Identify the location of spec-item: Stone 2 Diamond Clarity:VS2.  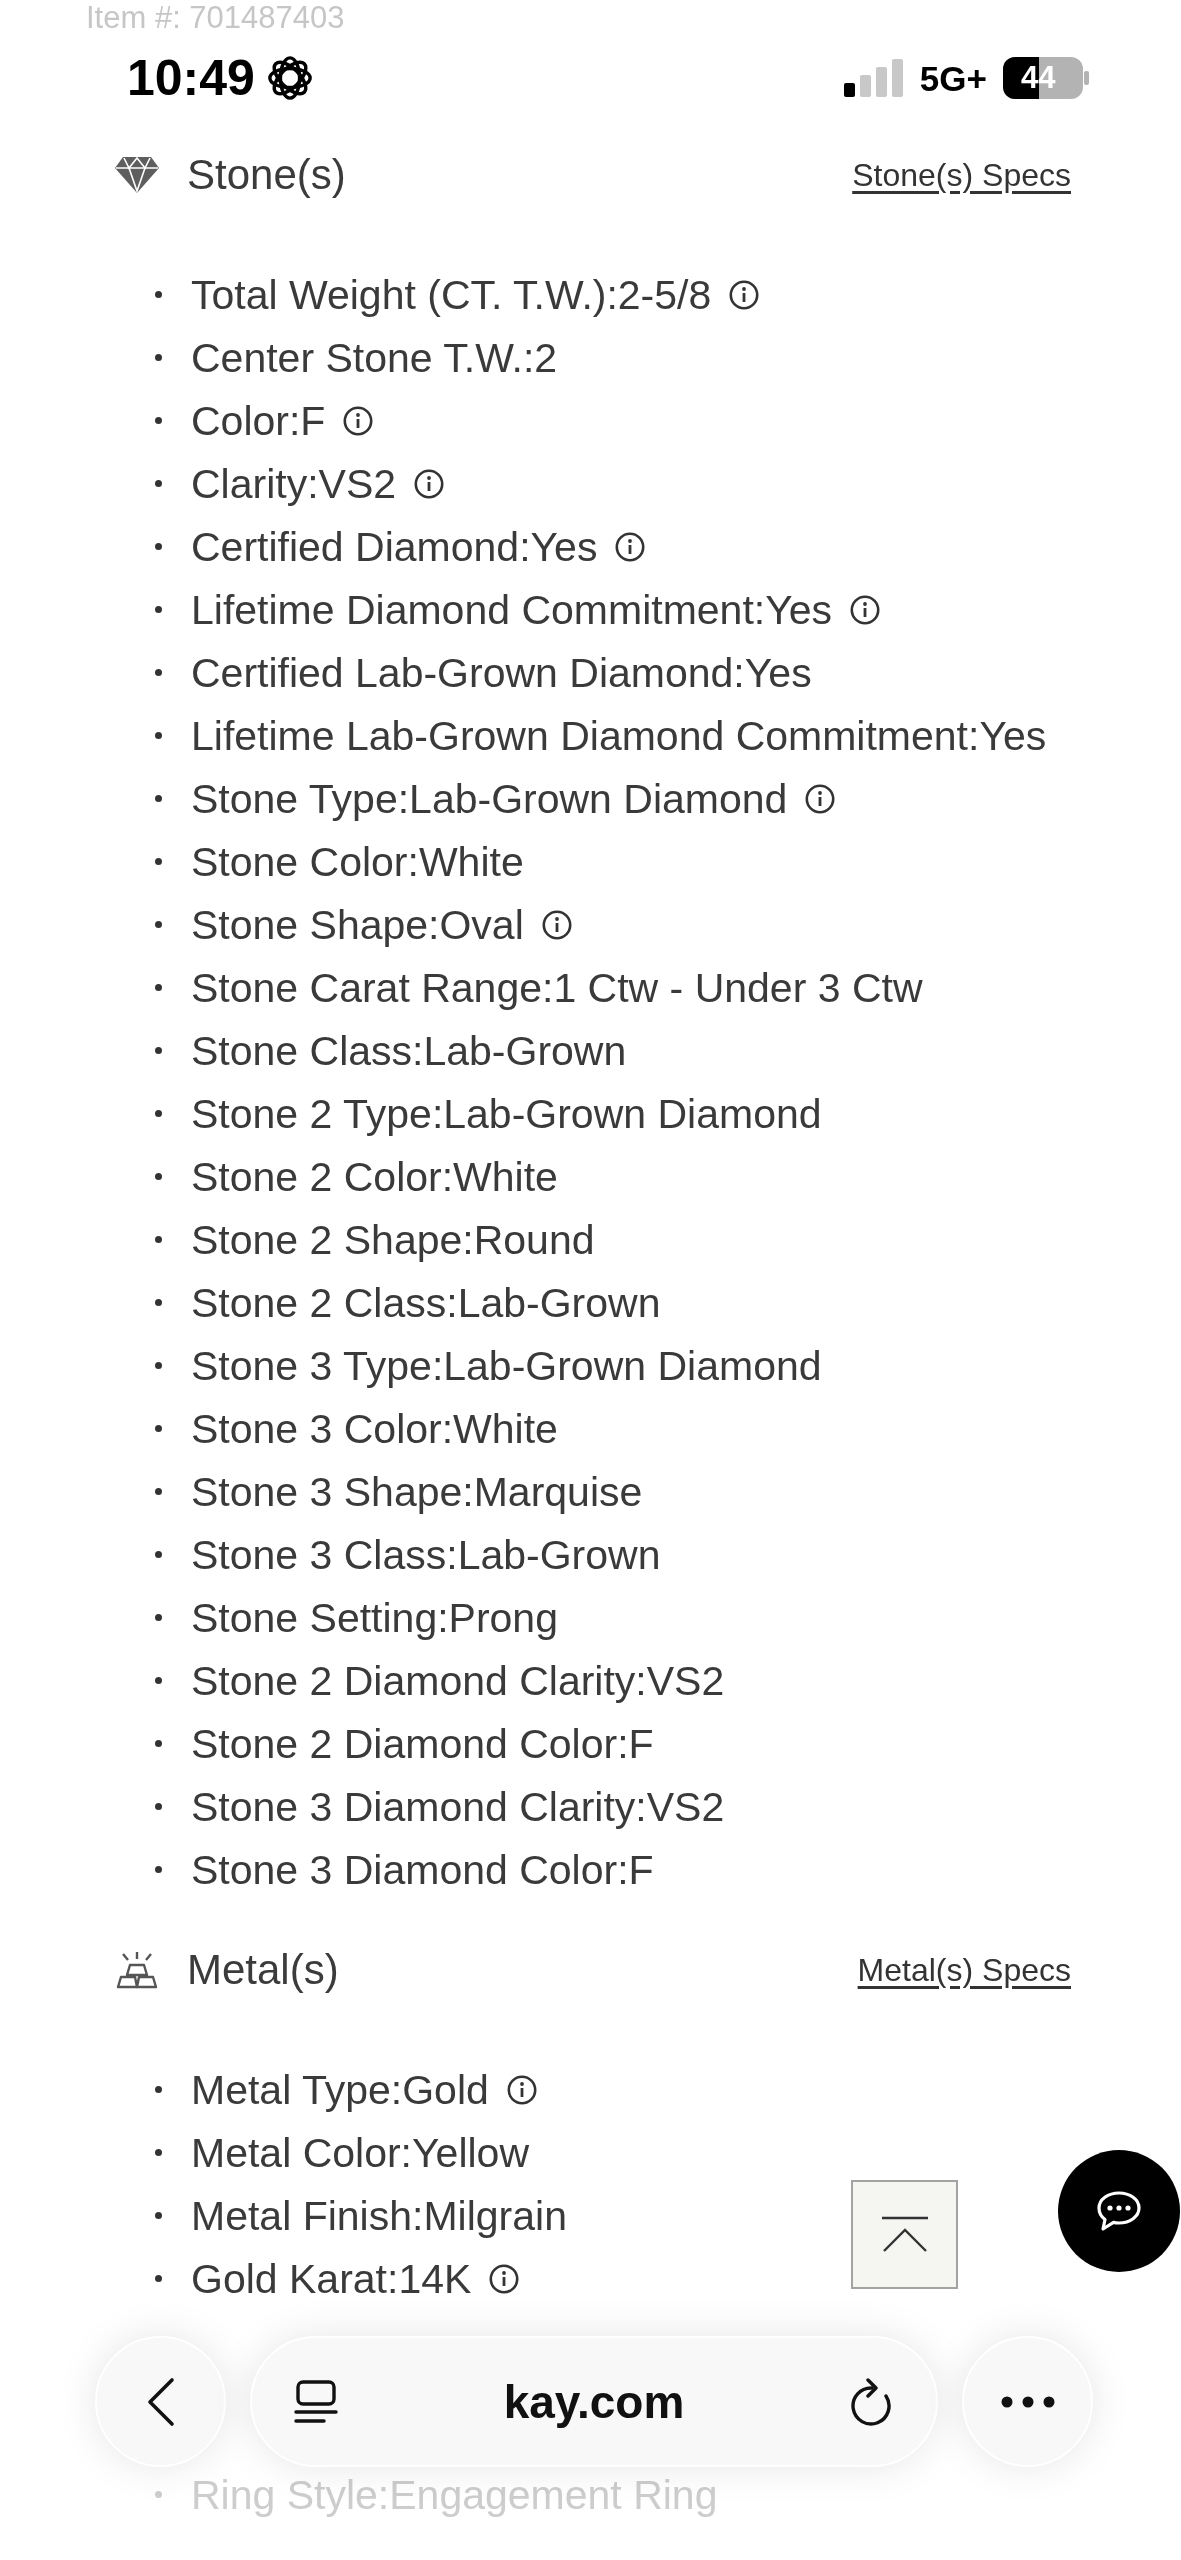
(458, 1681).